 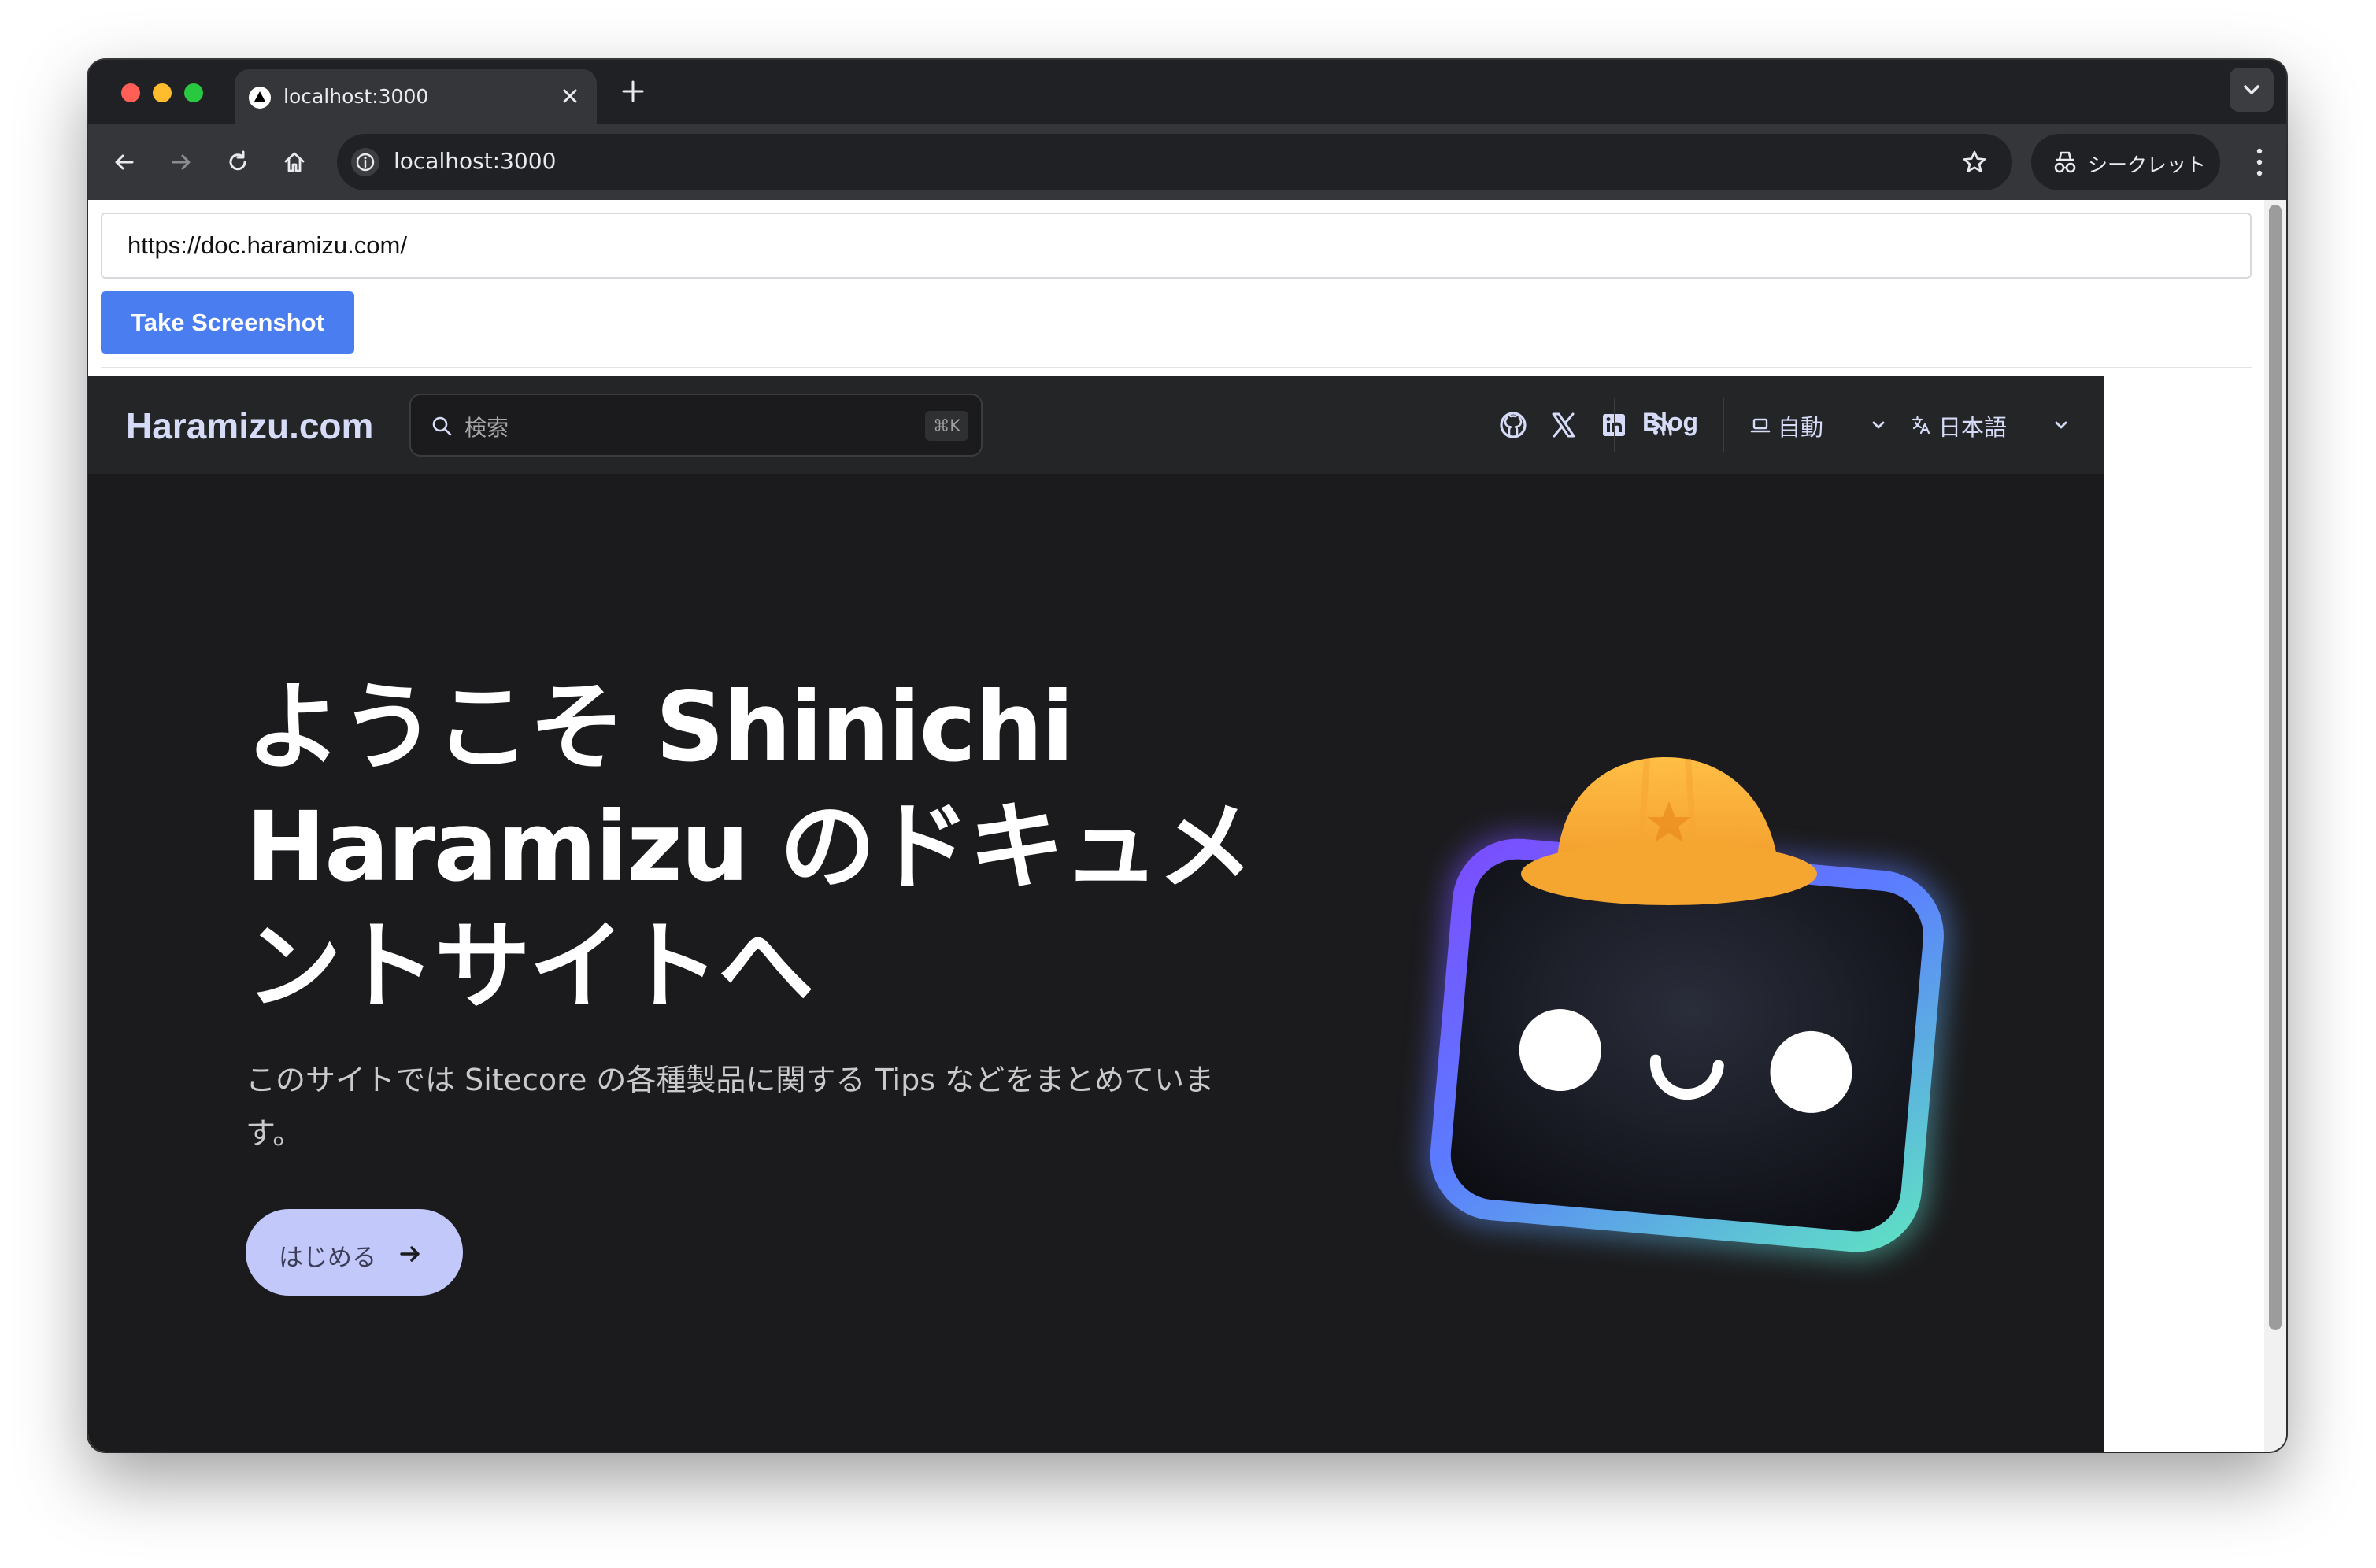 I want to click on window-controls, so click(x=162, y=92).